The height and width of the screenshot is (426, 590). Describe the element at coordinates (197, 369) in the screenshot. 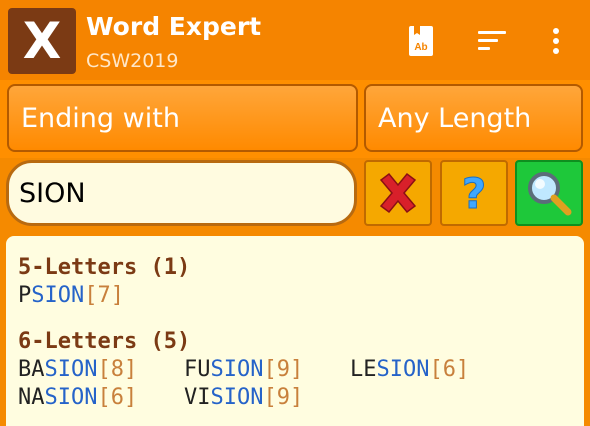

I see `word-prefix: FU` at that location.